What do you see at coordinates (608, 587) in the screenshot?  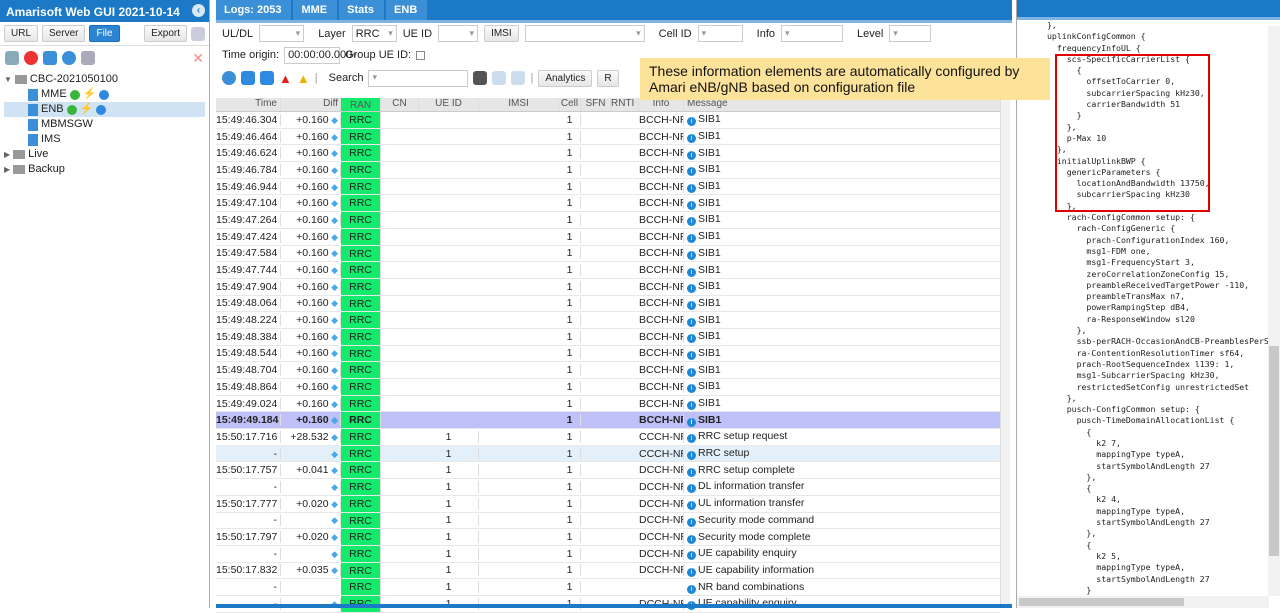 I see `table-row: - RRC 1 1 i NR band combinations` at bounding box center [608, 587].